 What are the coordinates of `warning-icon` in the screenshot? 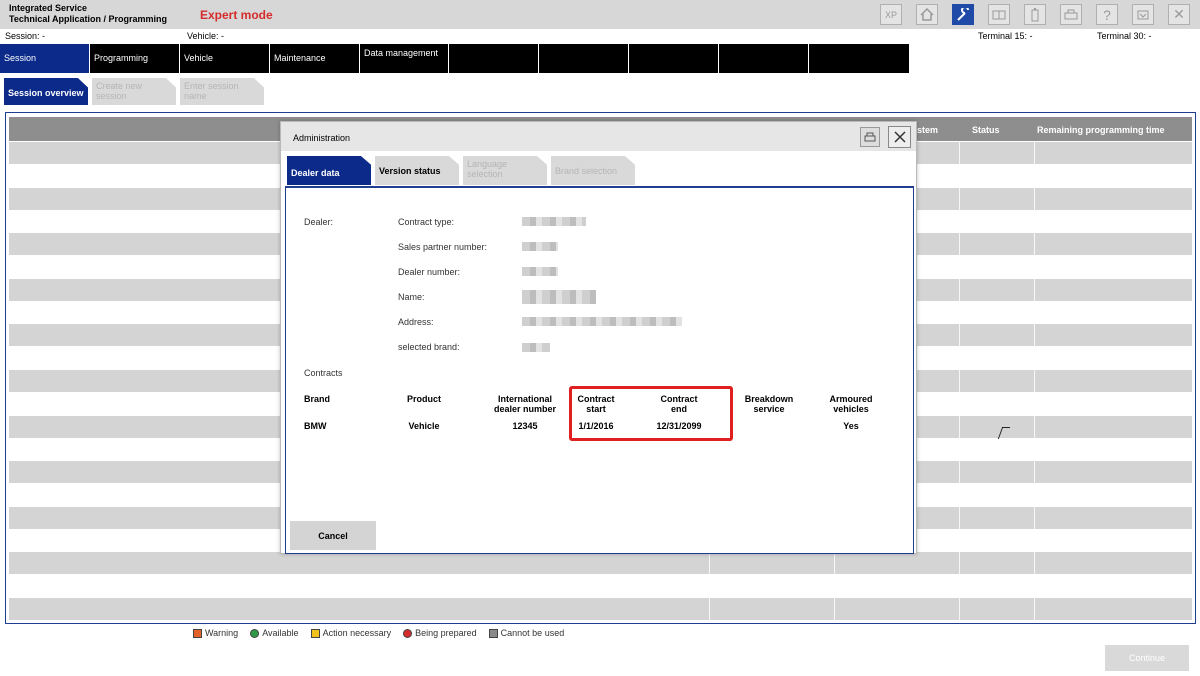 It's located at (197, 633).